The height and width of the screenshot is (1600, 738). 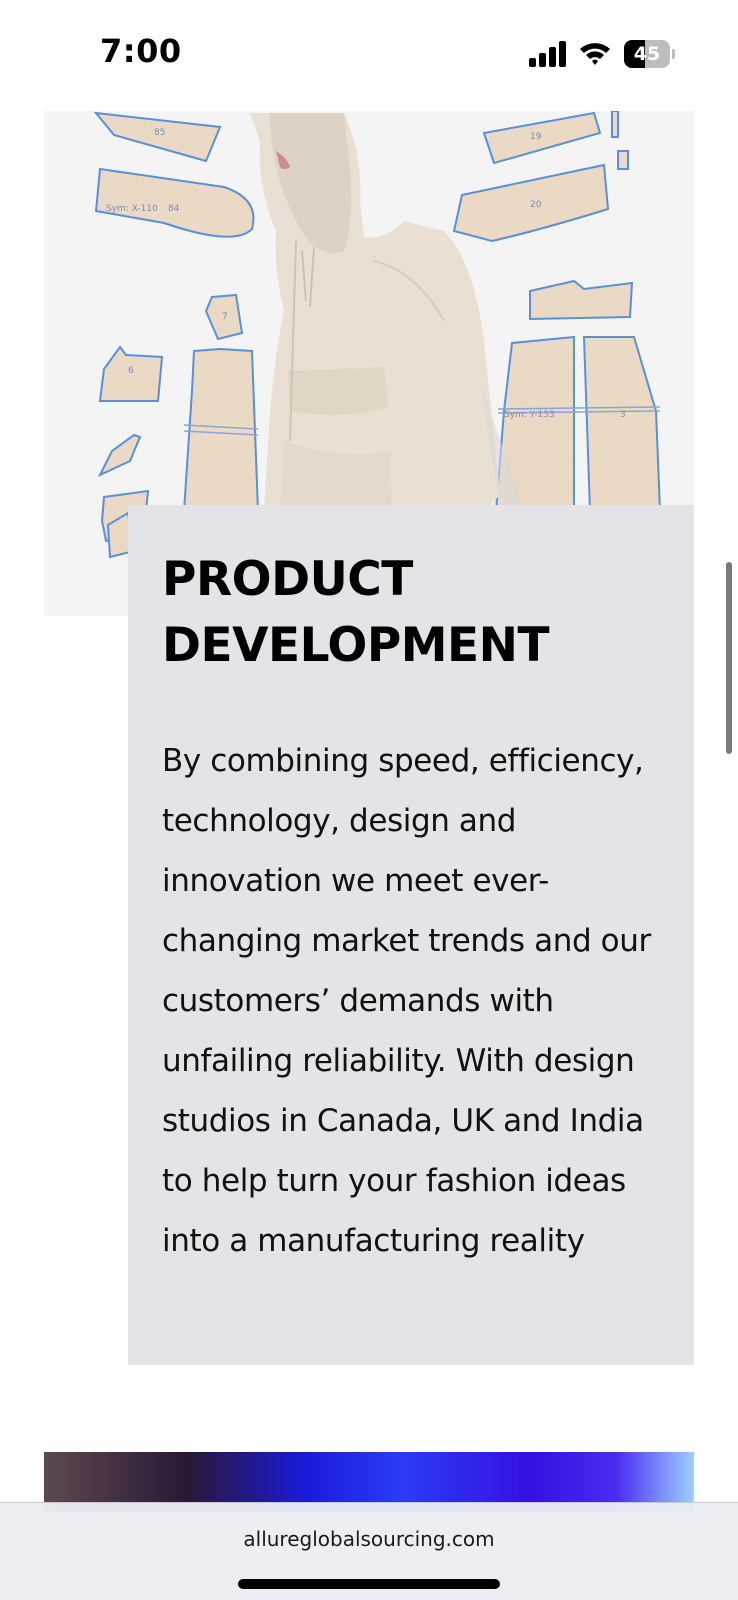 I want to click on page-scrollbar, so click(x=729, y=658).